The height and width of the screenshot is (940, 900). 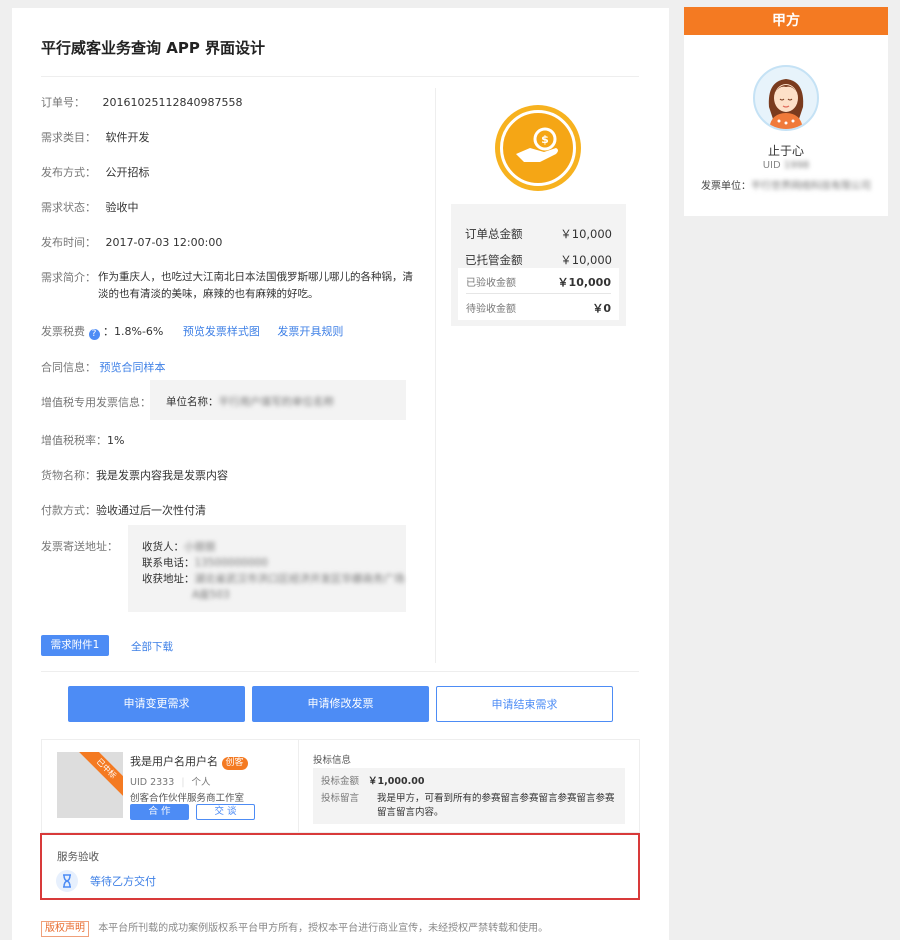 What do you see at coordinates (123, 881) in the screenshot?
I see `acceptance-status: 等待乙方交付` at bounding box center [123, 881].